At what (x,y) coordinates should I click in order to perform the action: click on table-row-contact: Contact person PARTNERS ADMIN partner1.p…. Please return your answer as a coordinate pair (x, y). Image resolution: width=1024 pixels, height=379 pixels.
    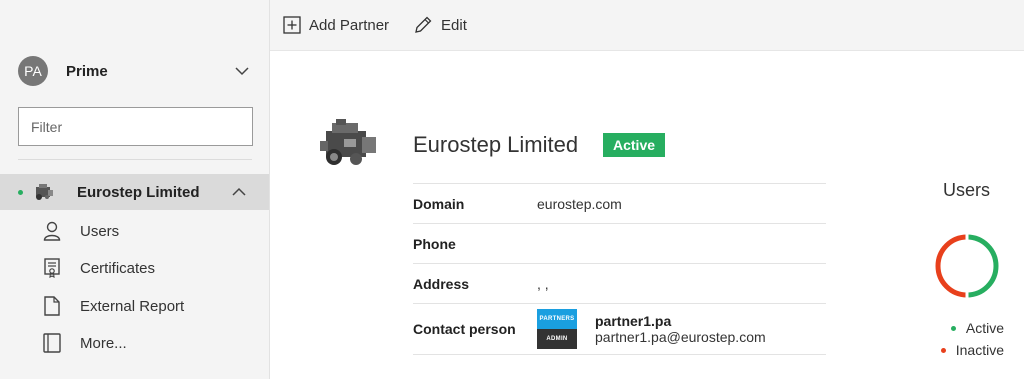
    Looking at the image, I should click on (619, 329).